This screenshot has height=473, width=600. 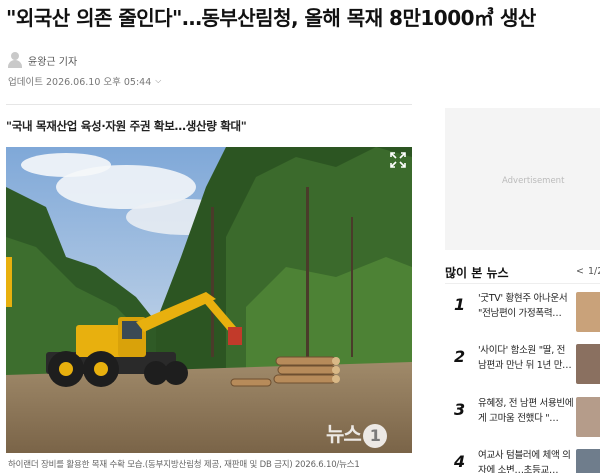 What do you see at coordinates (460, 304) in the screenshot?
I see `news-rank: 1` at bounding box center [460, 304].